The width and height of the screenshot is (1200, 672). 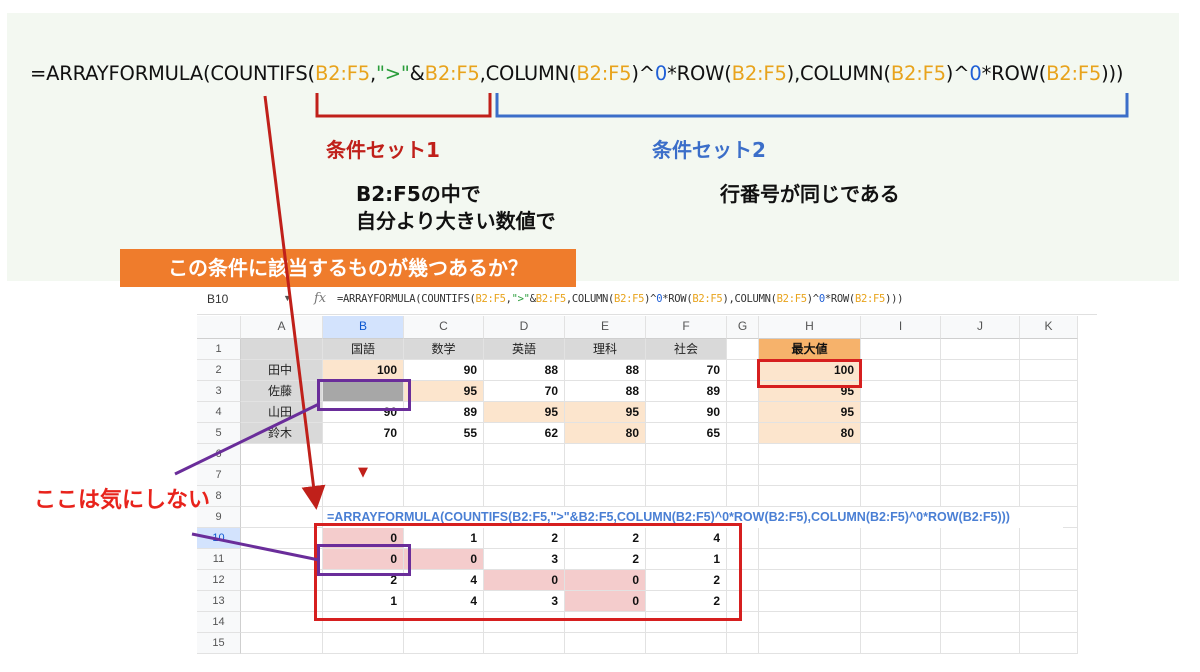 What do you see at coordinates (524, 601) in the screenshot?
I see `result-cell: 3` at bounding box center [524, 601].